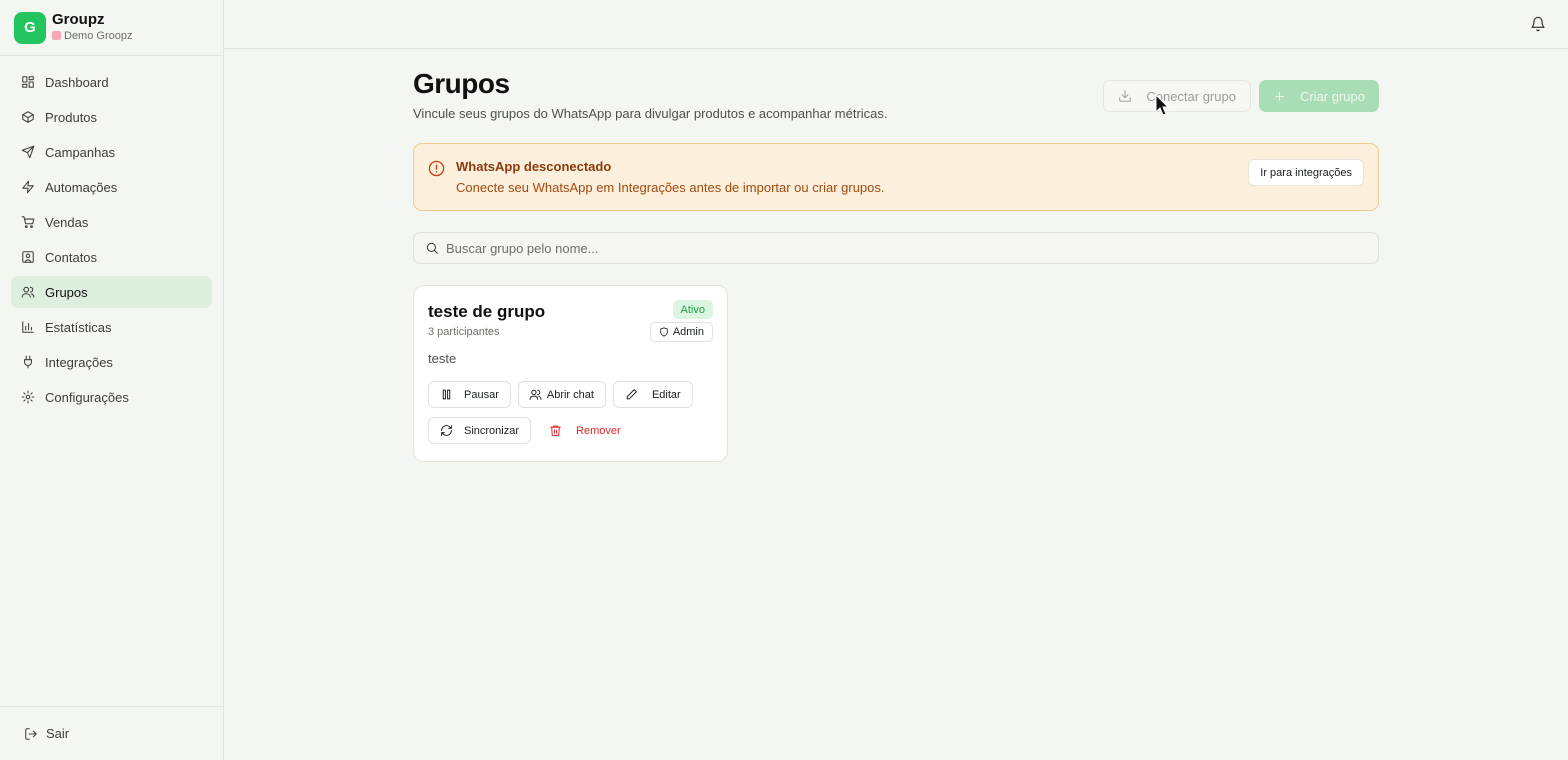  What do you see at coordinates (111, 257) in the screenshot?
I see `sidebar-item-contatos: Contatos` at bounding box center [111, 257].